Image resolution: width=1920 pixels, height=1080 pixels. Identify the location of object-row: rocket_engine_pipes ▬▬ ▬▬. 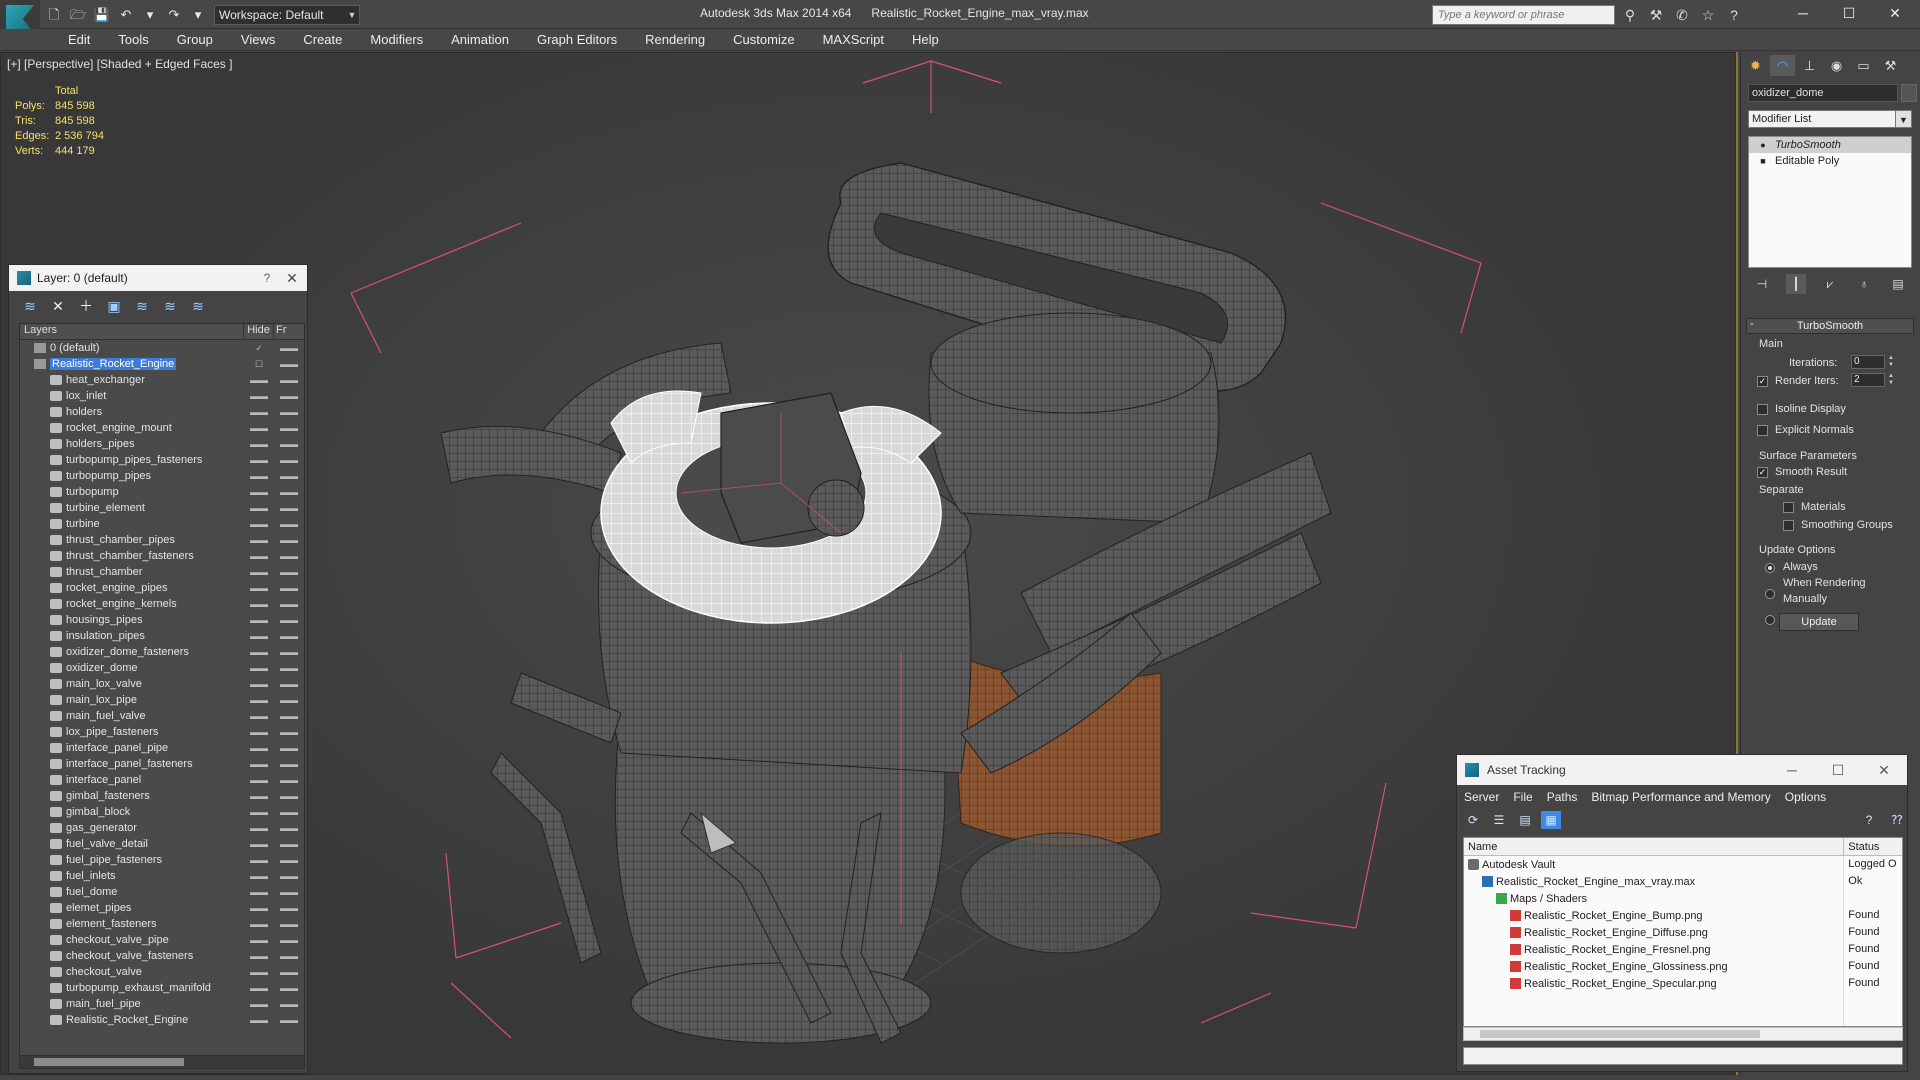
(162, 588).